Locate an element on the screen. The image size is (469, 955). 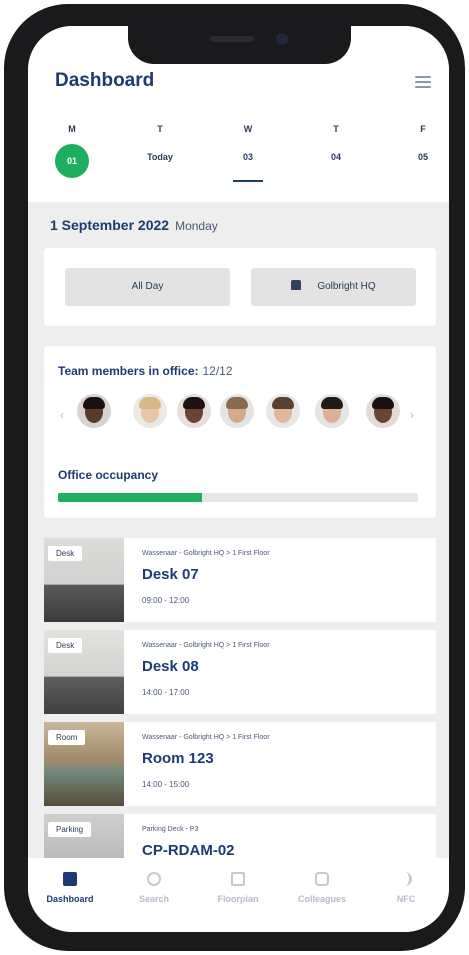
day-wednesday: W 03 is located at coordinates (248, 153).